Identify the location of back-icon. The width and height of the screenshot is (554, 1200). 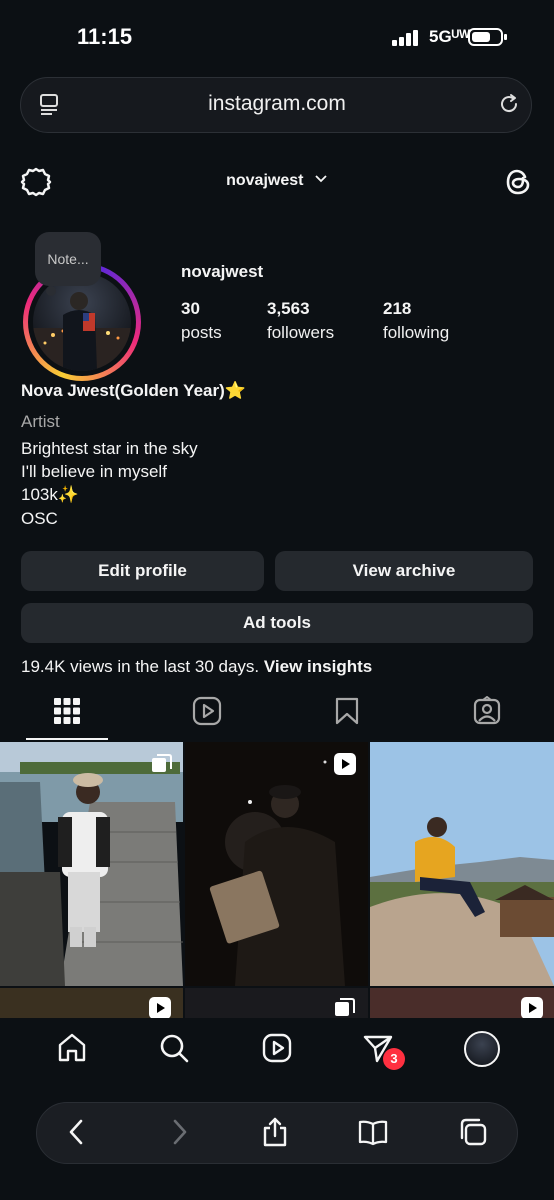
(77, 1132).